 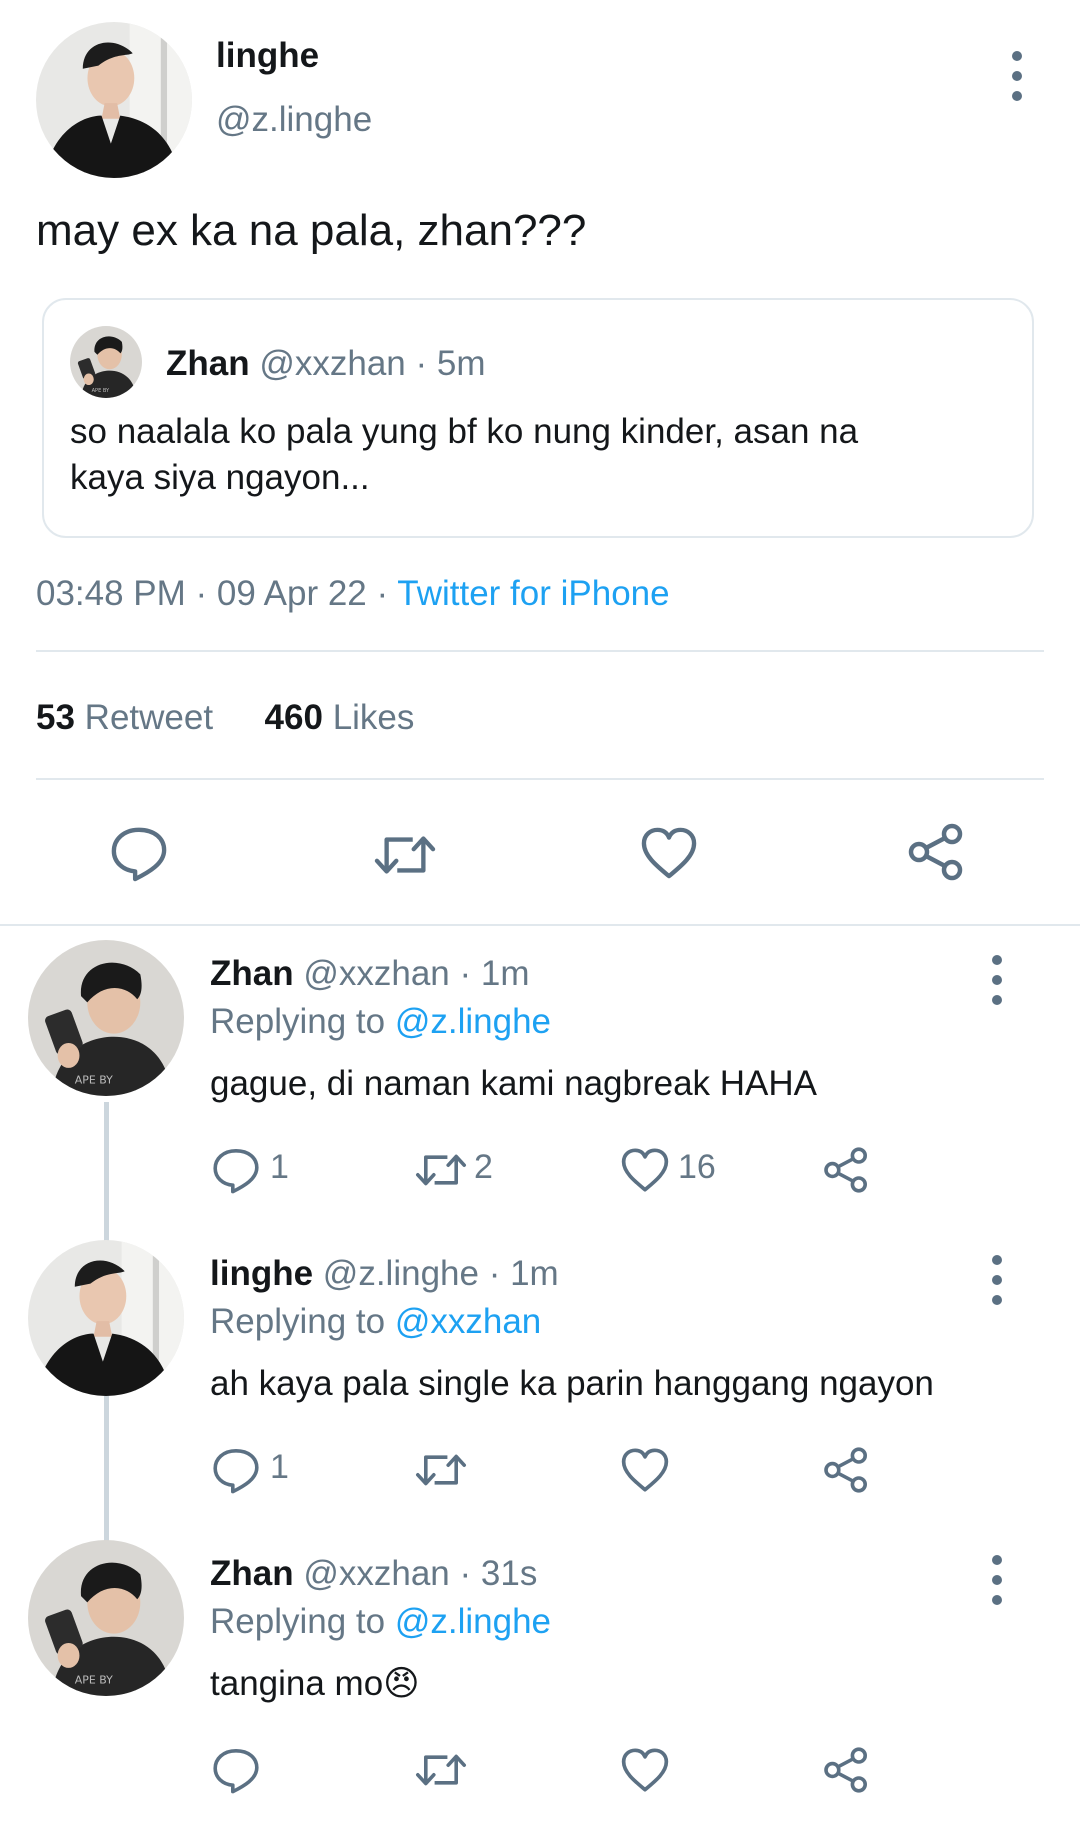 What do you see at coordinates (373, 717) in the screenshot?
I see `likes-label: Likes` at bounding box center [373, 717].